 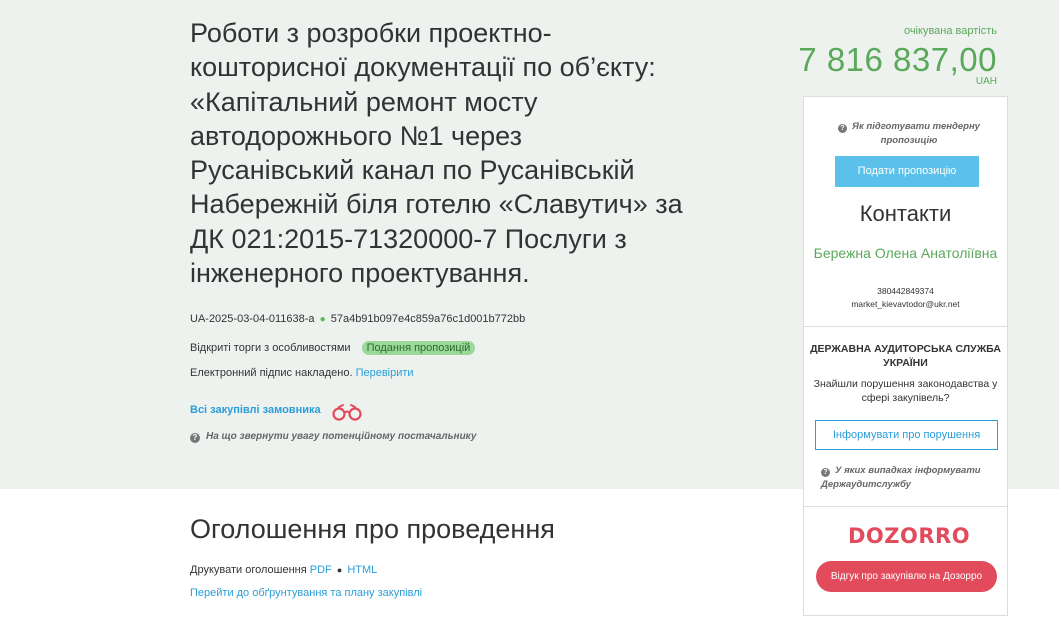 I want to click on expected-value-amount: 7 816 837,00, so click(x=897, y=59).